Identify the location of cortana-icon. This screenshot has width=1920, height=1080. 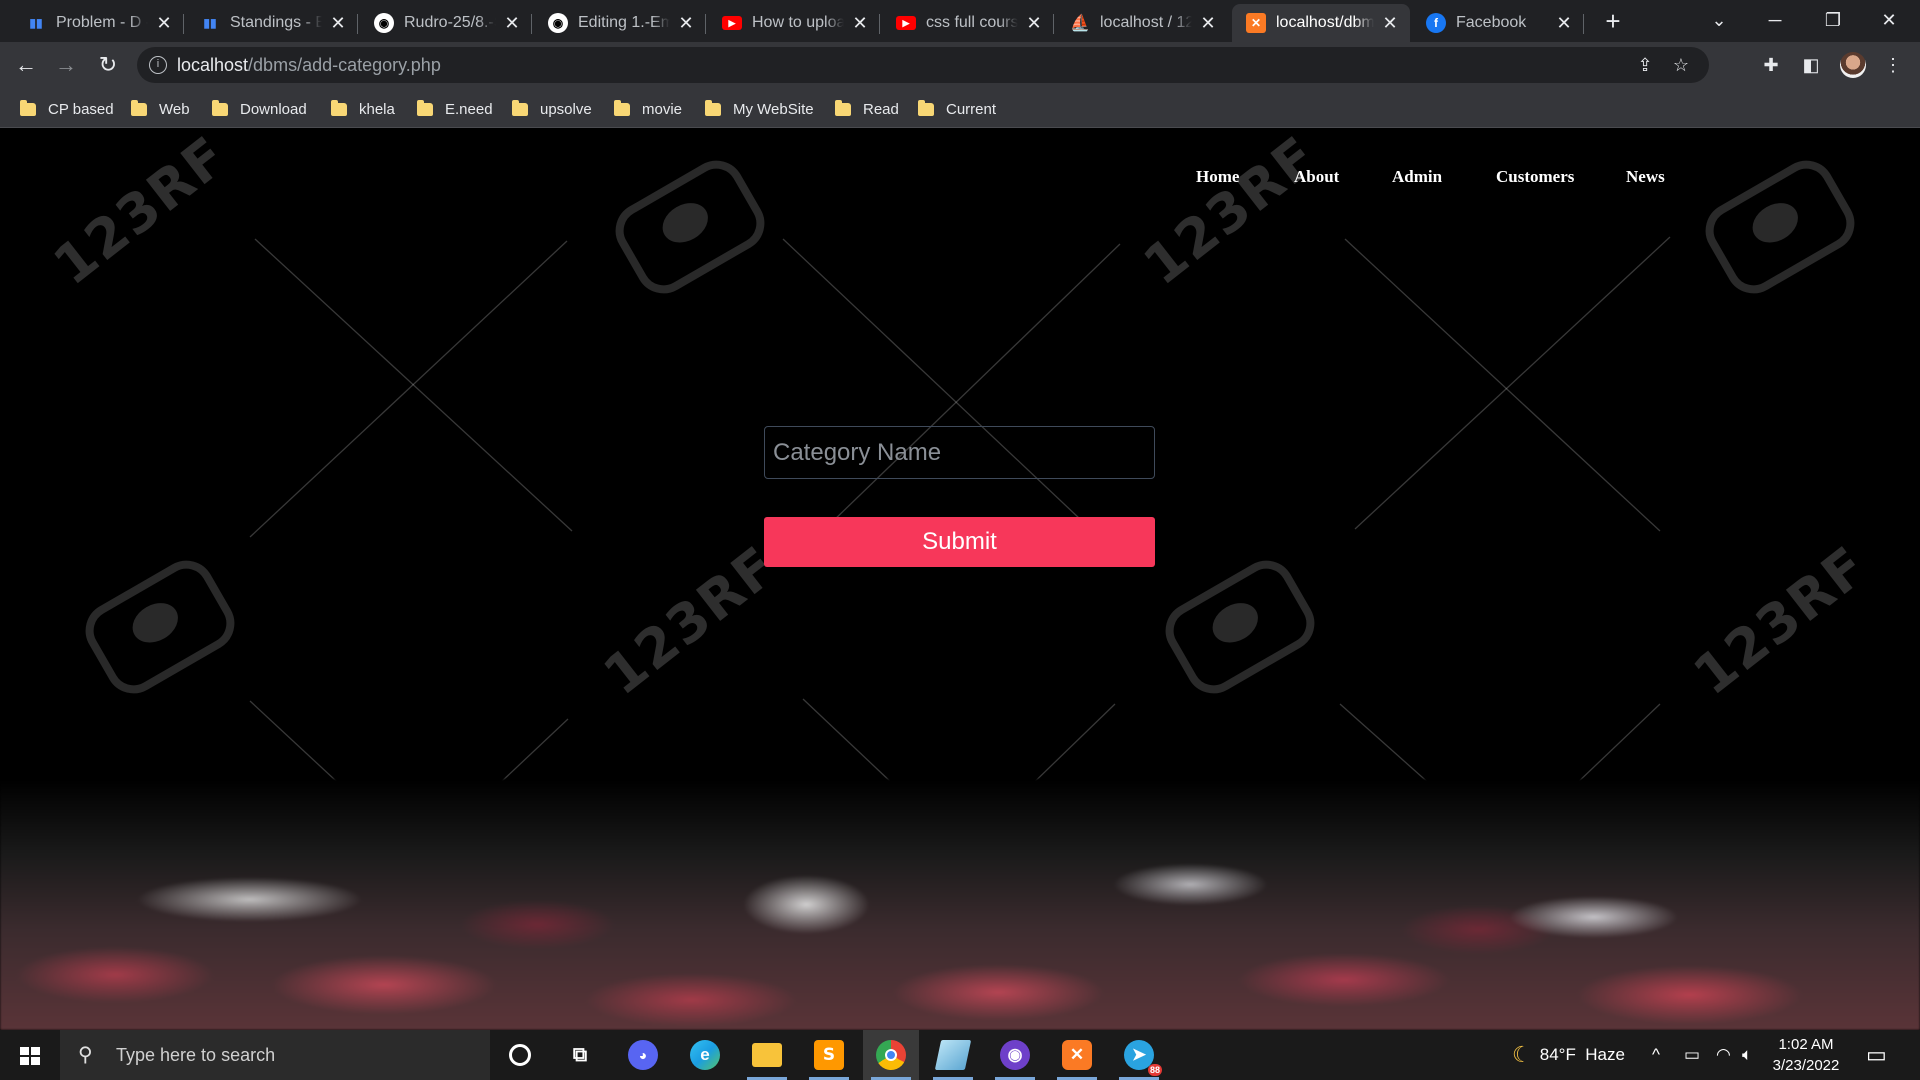
(520, 1055).